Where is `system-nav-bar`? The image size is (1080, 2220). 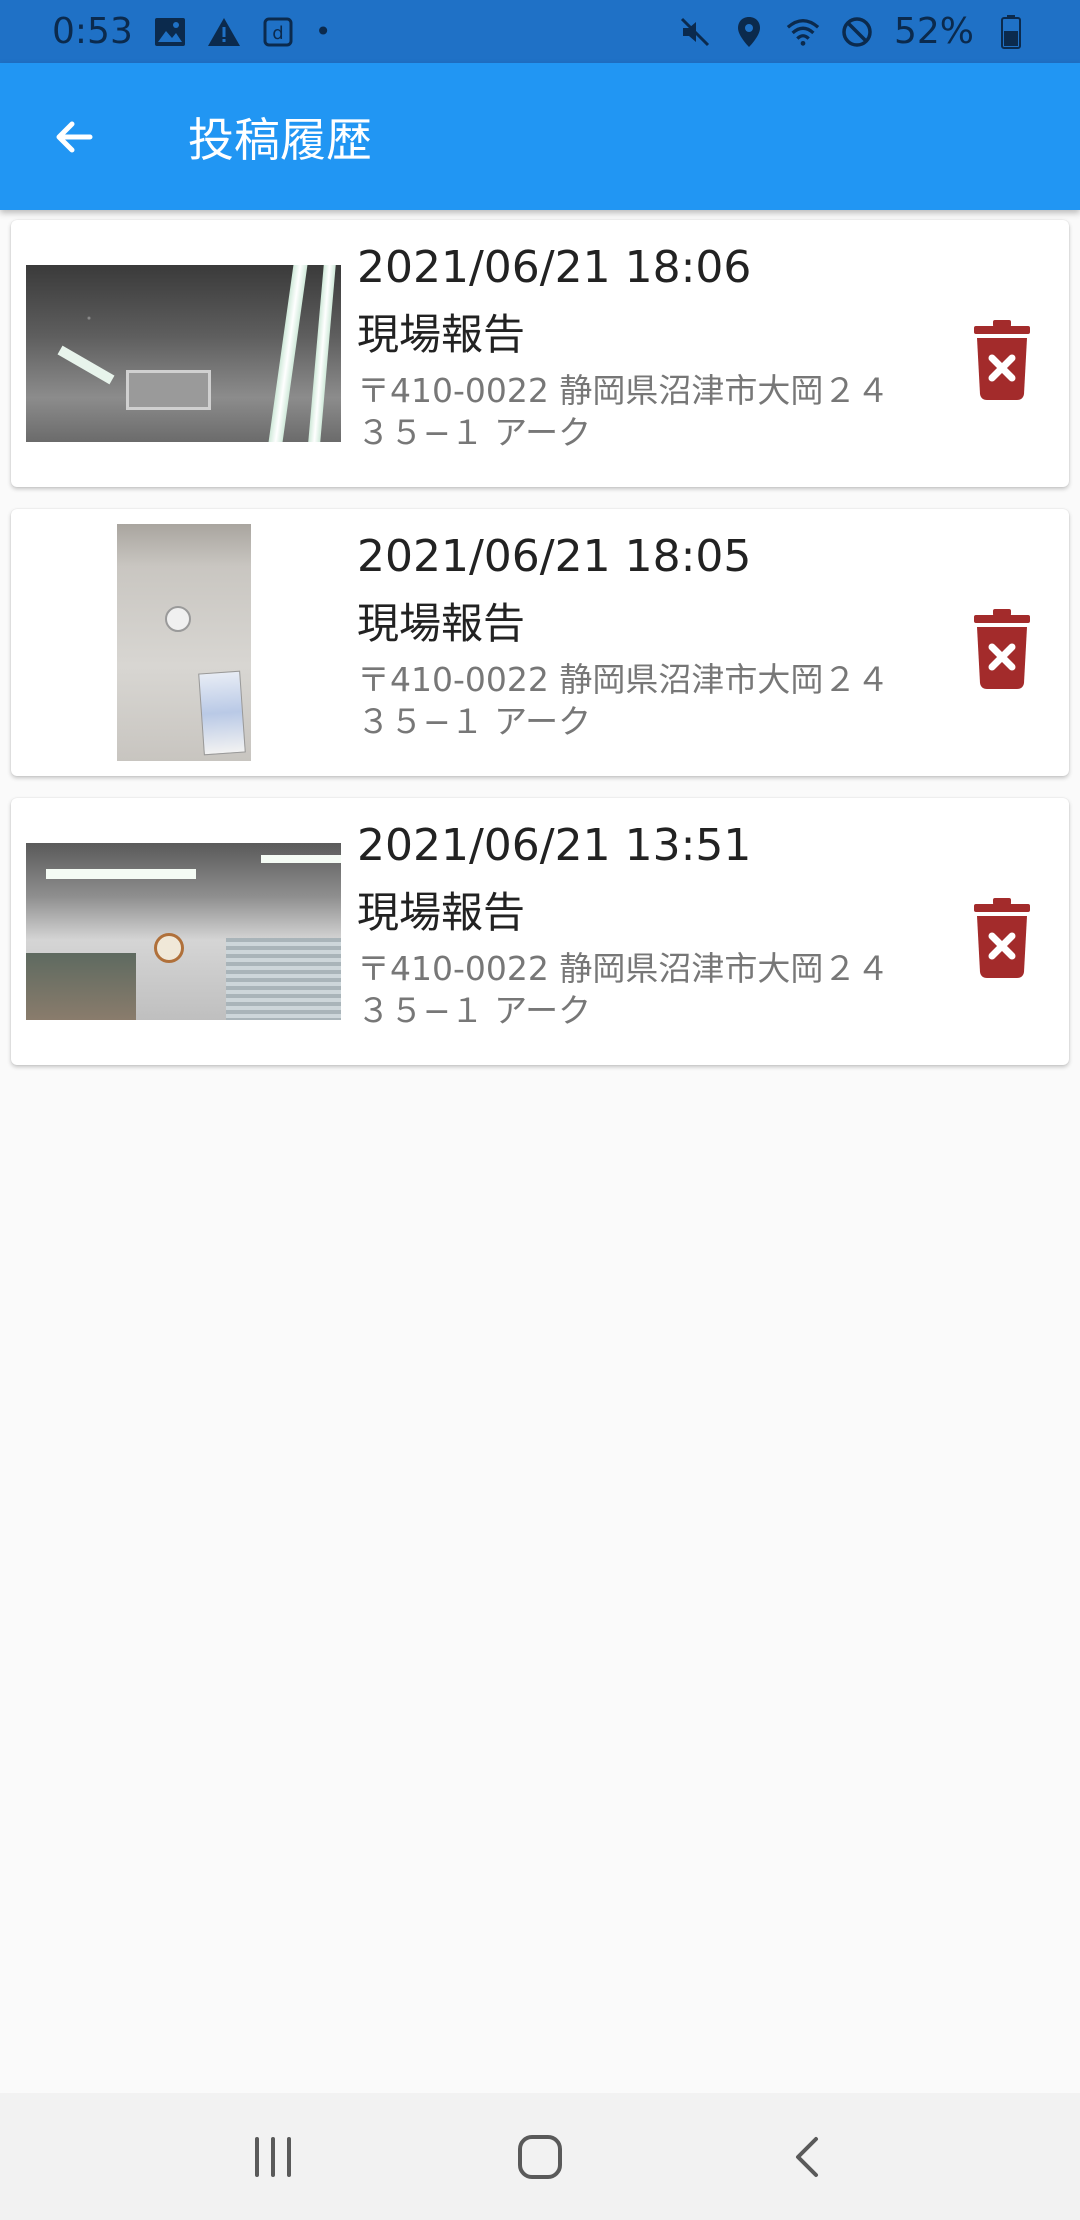
system-nav-bar is located at coordinates (540, 2156).